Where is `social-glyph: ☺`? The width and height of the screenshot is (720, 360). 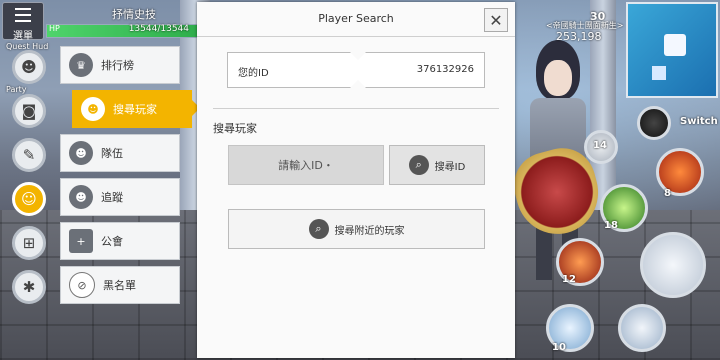 social-glyph: ☺ is located at coordinates (29, 199).